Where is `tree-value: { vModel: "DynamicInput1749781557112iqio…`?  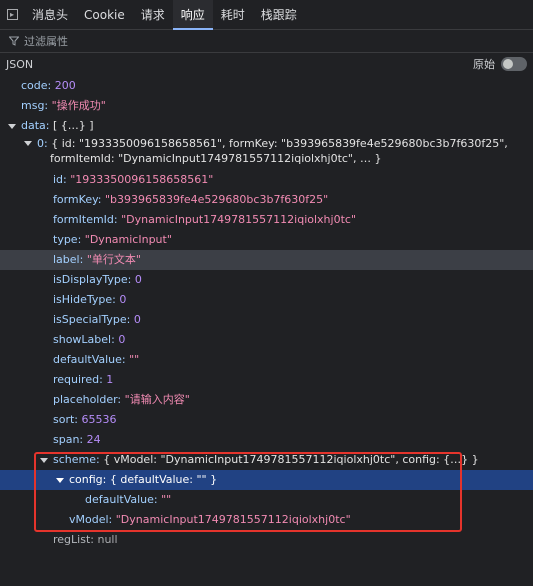 tree-value: { vModel: "DynamicInput1749781557112iqio… is located at coordinates (291, 459).